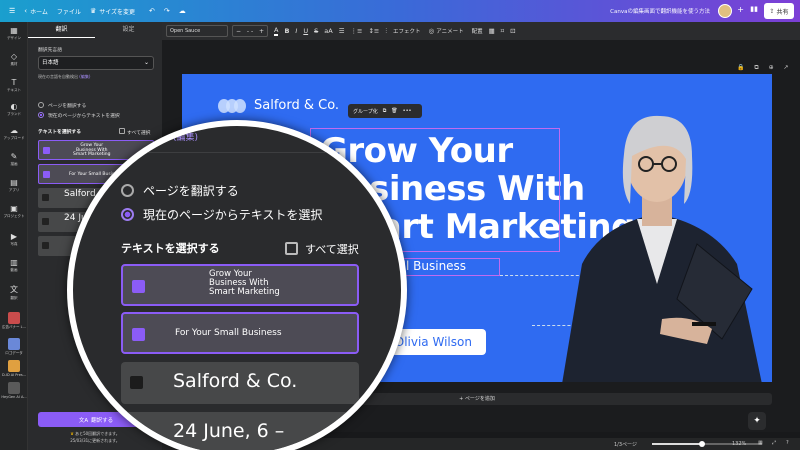  Describe the element at coordinates (139, 133) in the screenshot. I see `select-all-label: すべて選択` at that location.